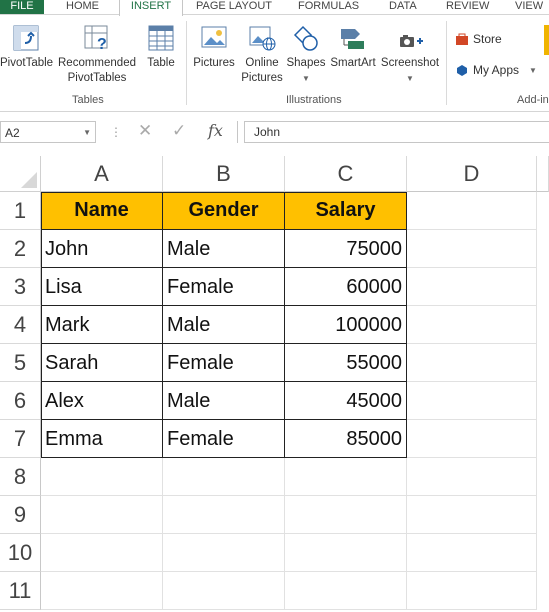 The width and height of the screenshot is (549, 612). I want to click on cell-b8, so click(224, 477).